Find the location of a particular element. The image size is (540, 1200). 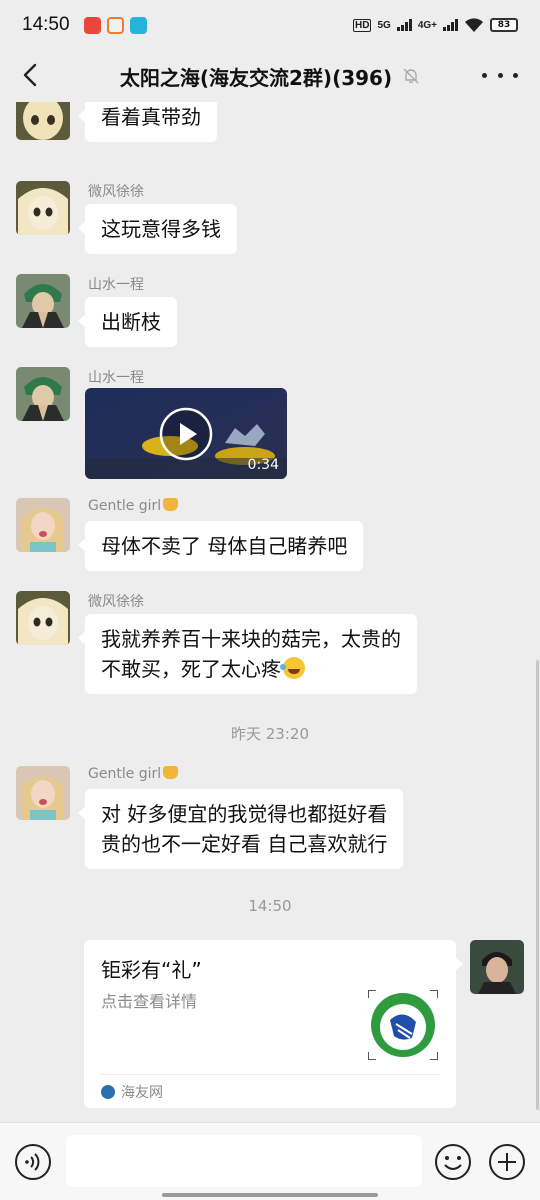

video-duration: 0:34 is located at coordinates (263, 465).